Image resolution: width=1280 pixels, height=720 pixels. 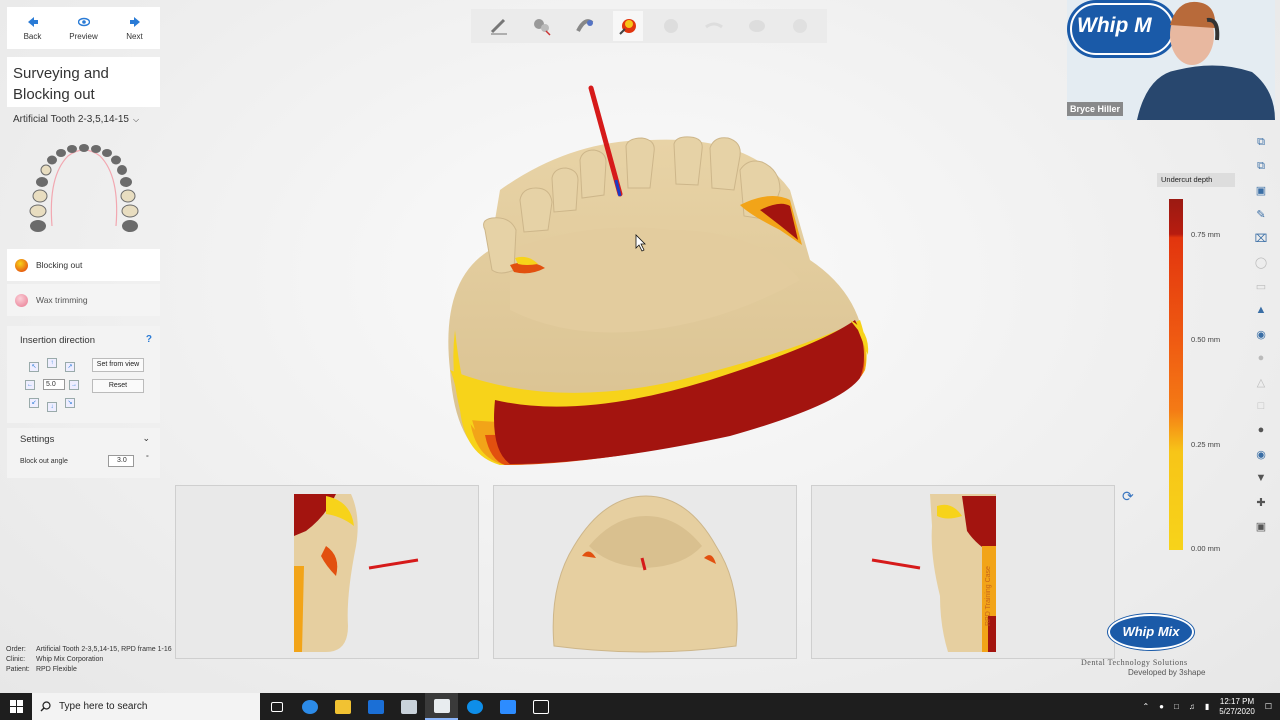 I want to click on tilt-step-input: 5.0, so click(x=54, y=384).